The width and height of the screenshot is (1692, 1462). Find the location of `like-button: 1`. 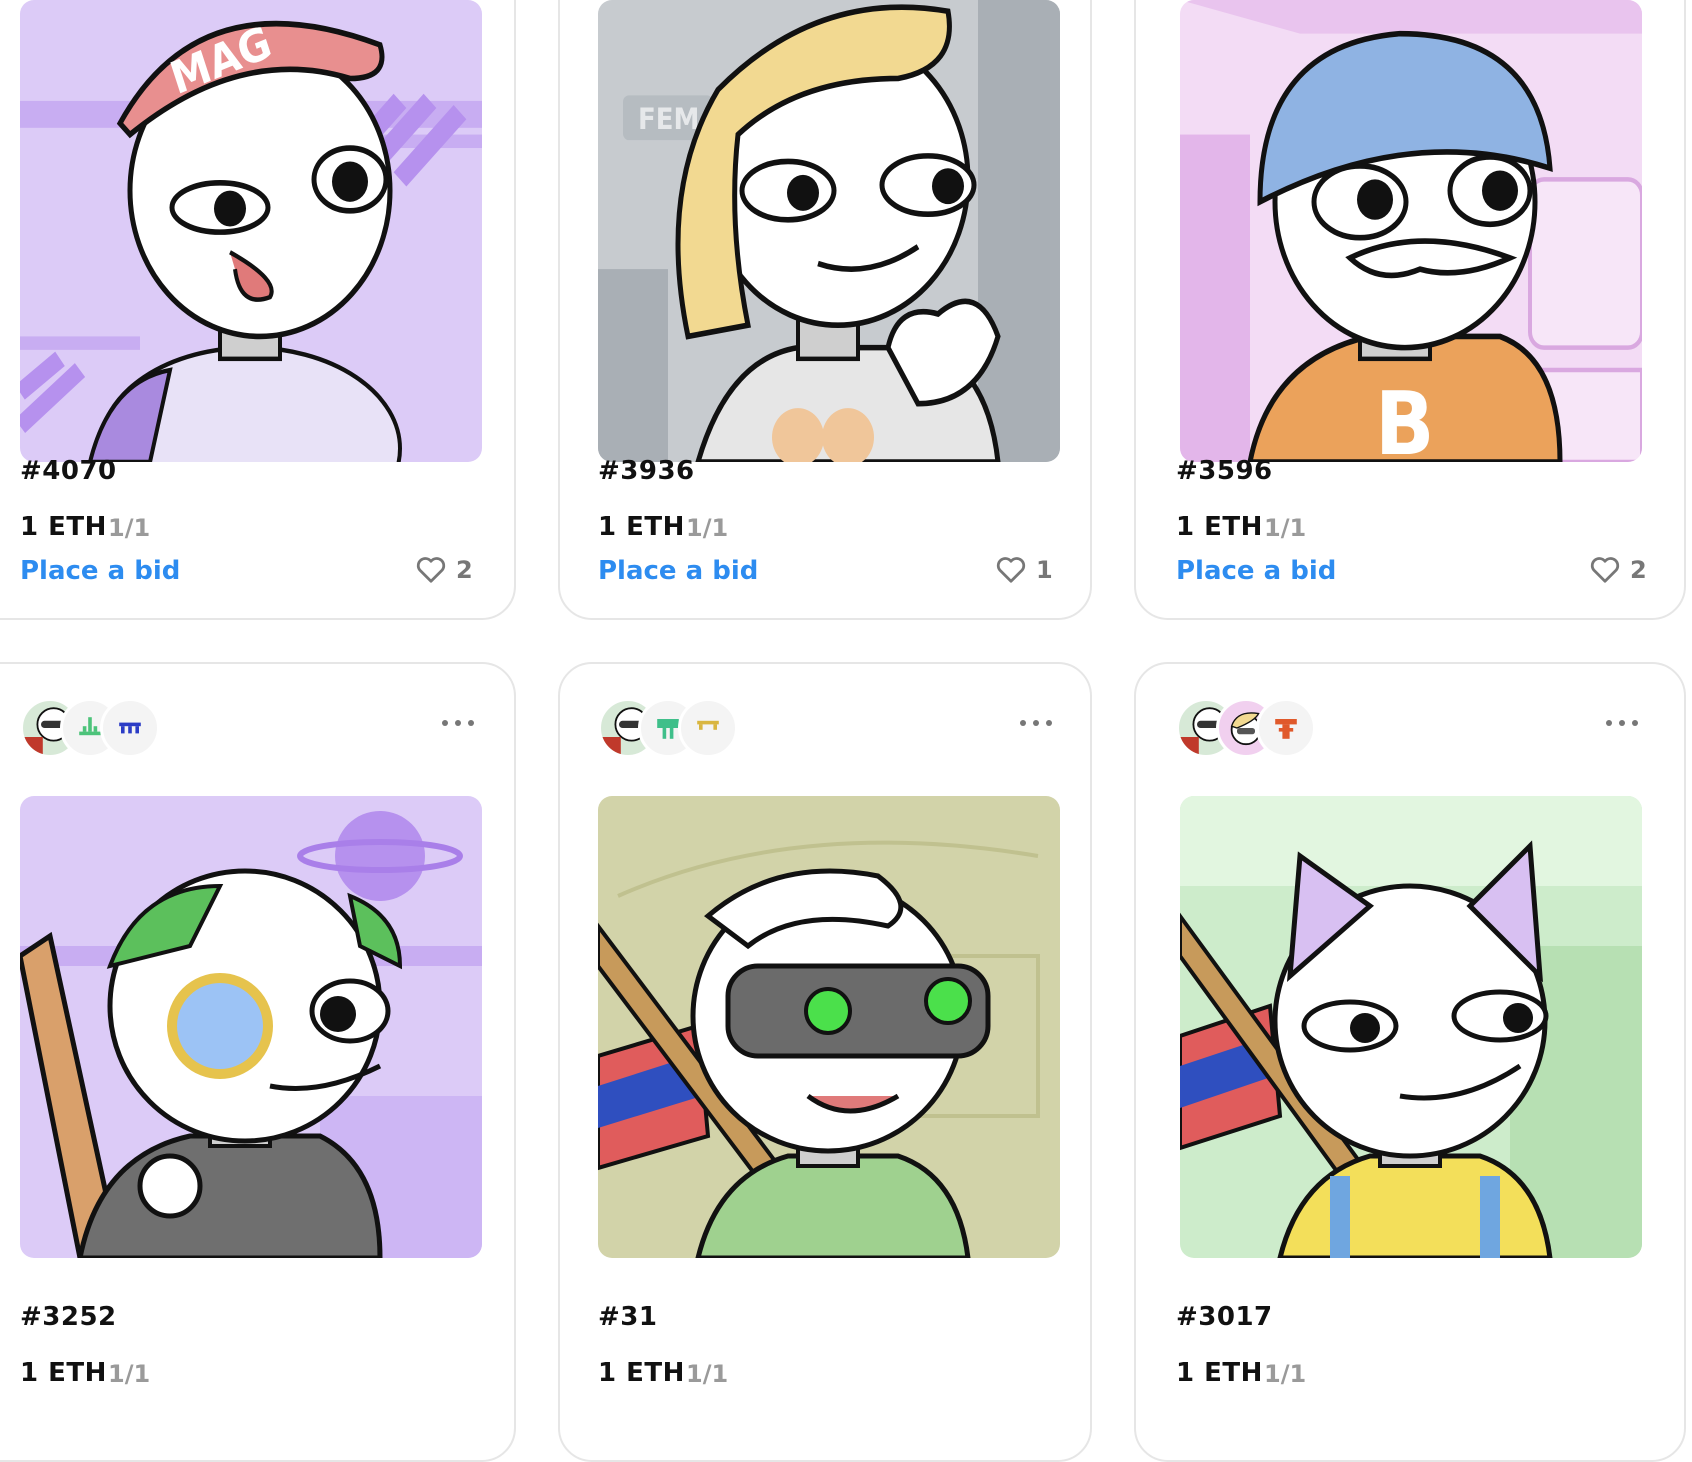

like-button: 1 is located at coordinates (1024, 570).